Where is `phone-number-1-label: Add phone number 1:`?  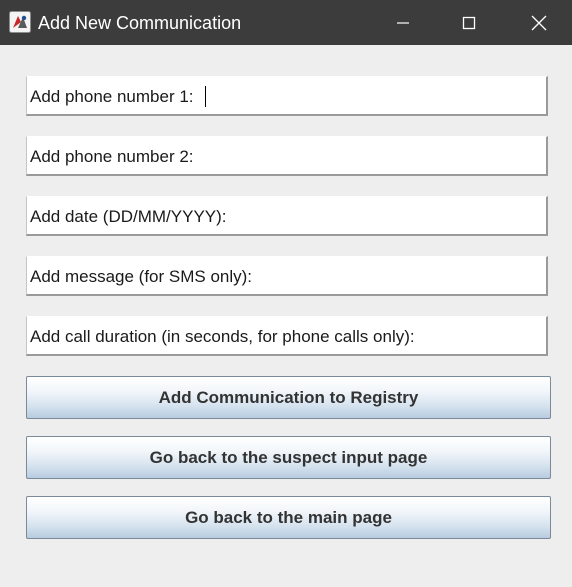
phone-number-1-label: Add phone number 1: is located at coordinates (112, 96).